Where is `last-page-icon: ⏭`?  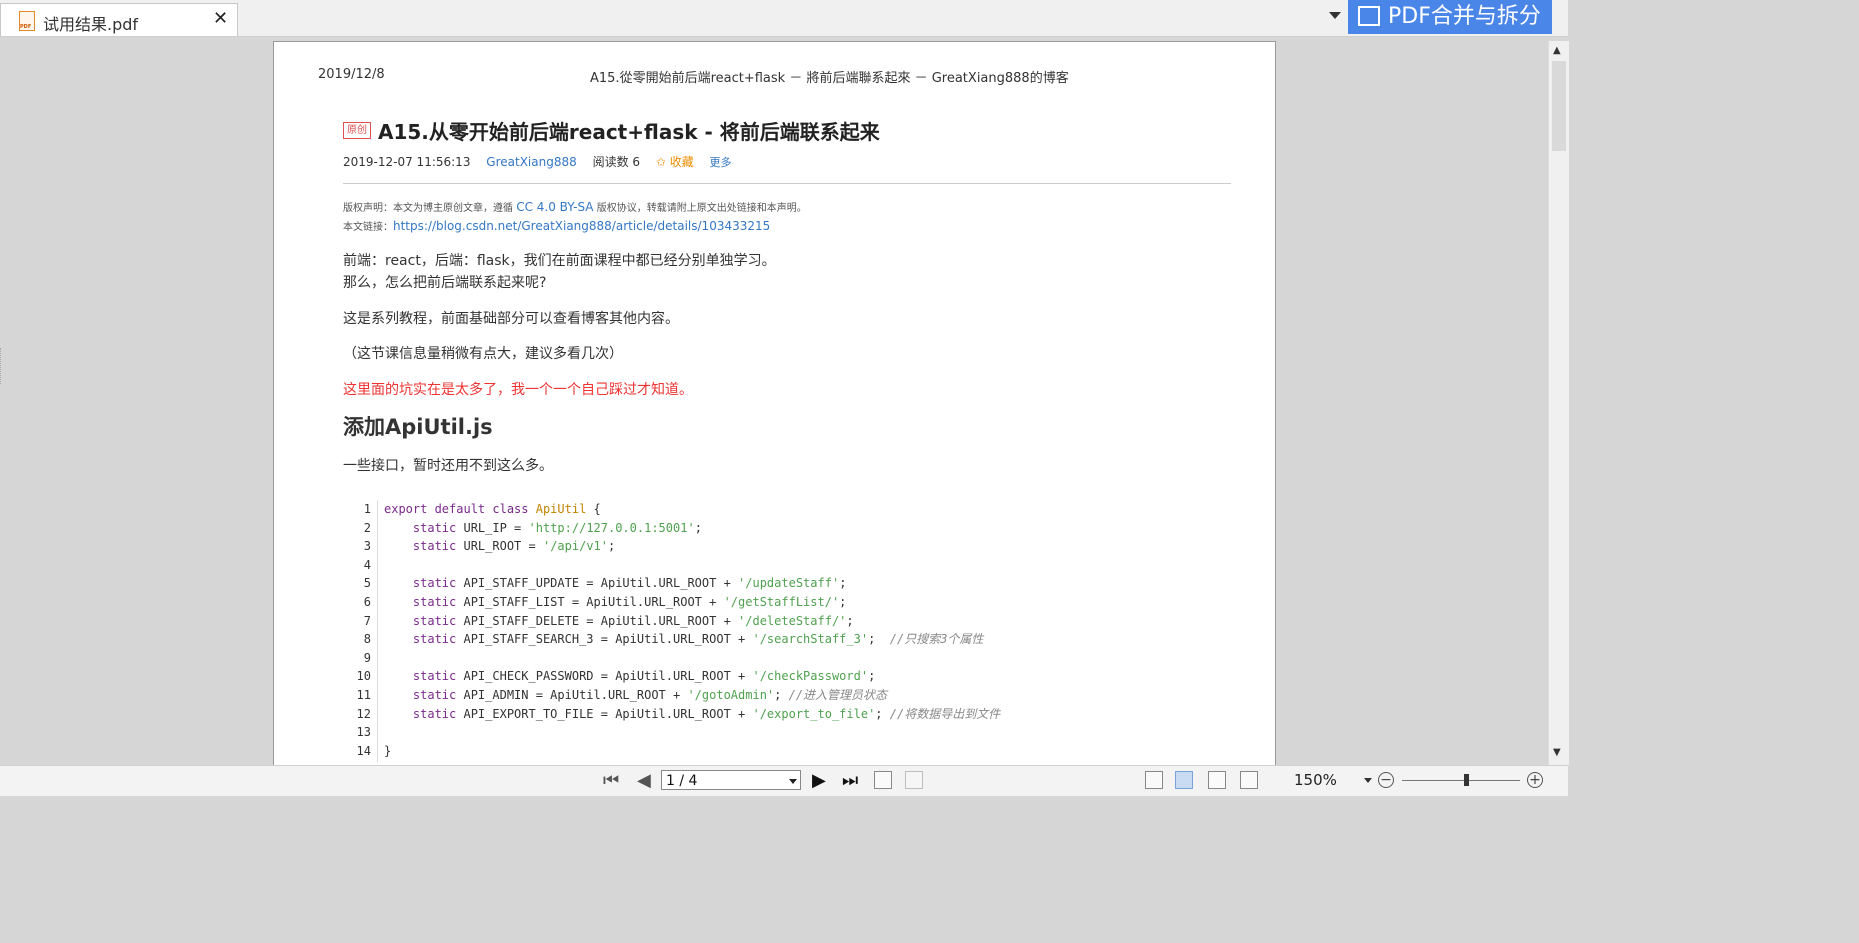 last-page-icon: ⏭ is located at coordinates (850, 780).